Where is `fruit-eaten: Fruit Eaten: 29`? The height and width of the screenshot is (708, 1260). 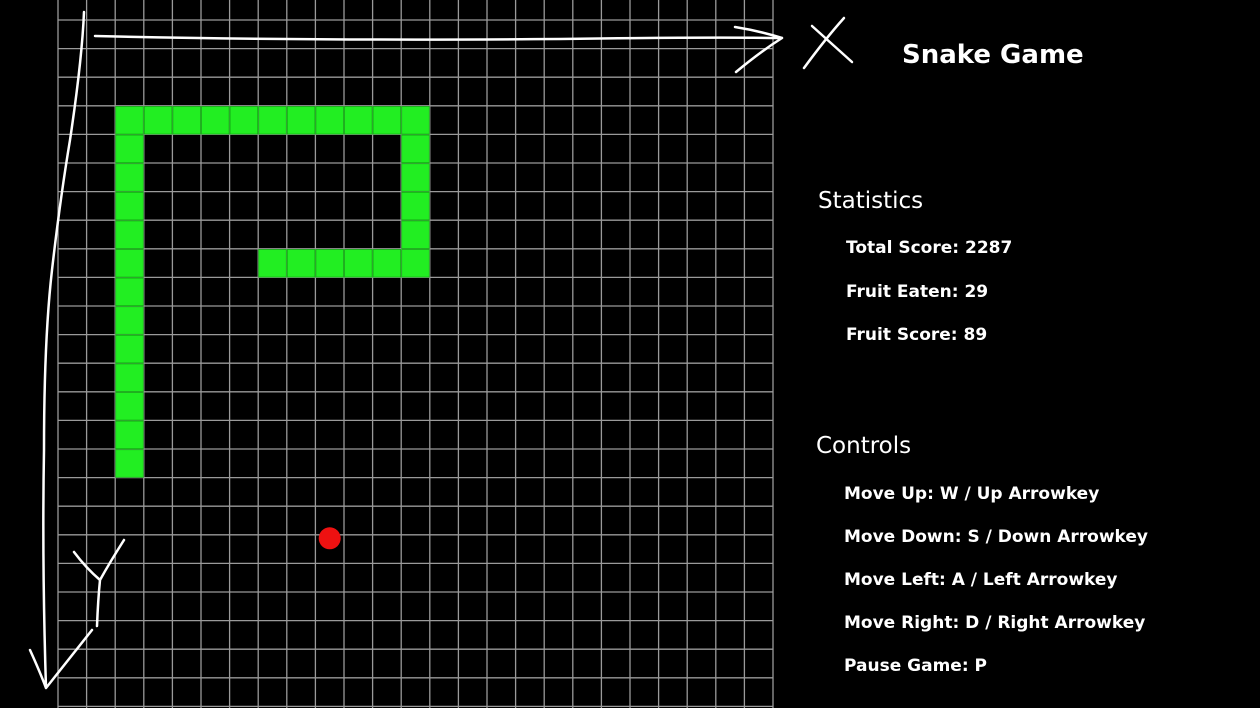
fruit-eaten: Fruit Eaten: 29 is located at coordinates (917, 292).